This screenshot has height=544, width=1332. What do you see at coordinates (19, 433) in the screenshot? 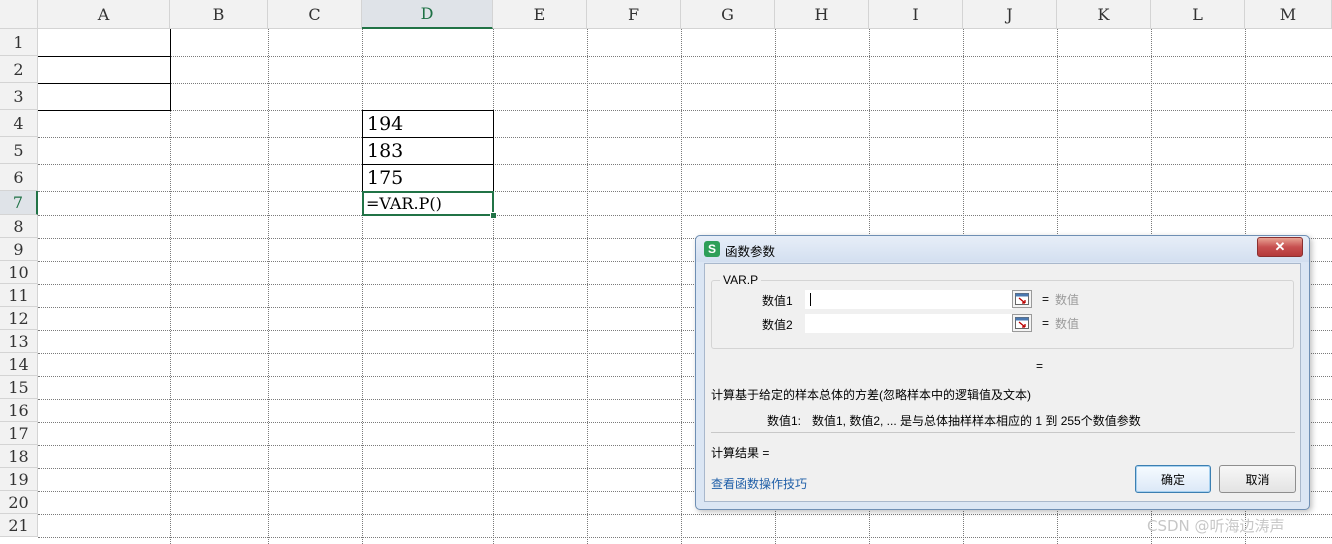
I see `row-header-17: 17` at bounding box center [19, 433].